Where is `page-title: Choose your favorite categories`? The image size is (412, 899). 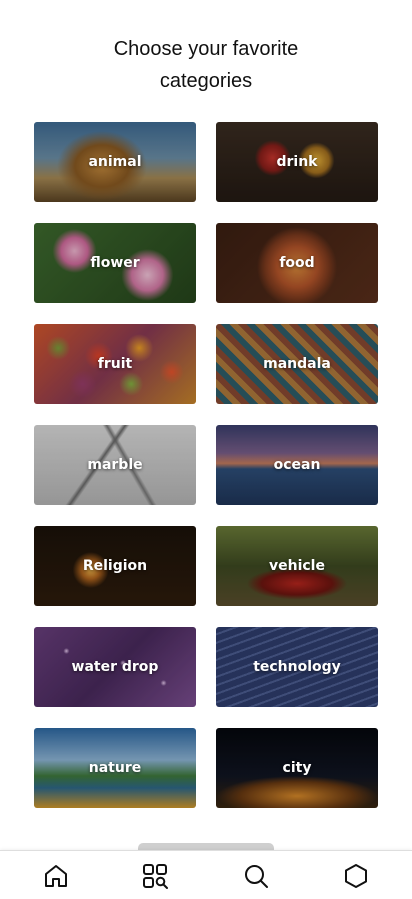
page-title: Choose your favorite categories is located at coordinates (206, 65).